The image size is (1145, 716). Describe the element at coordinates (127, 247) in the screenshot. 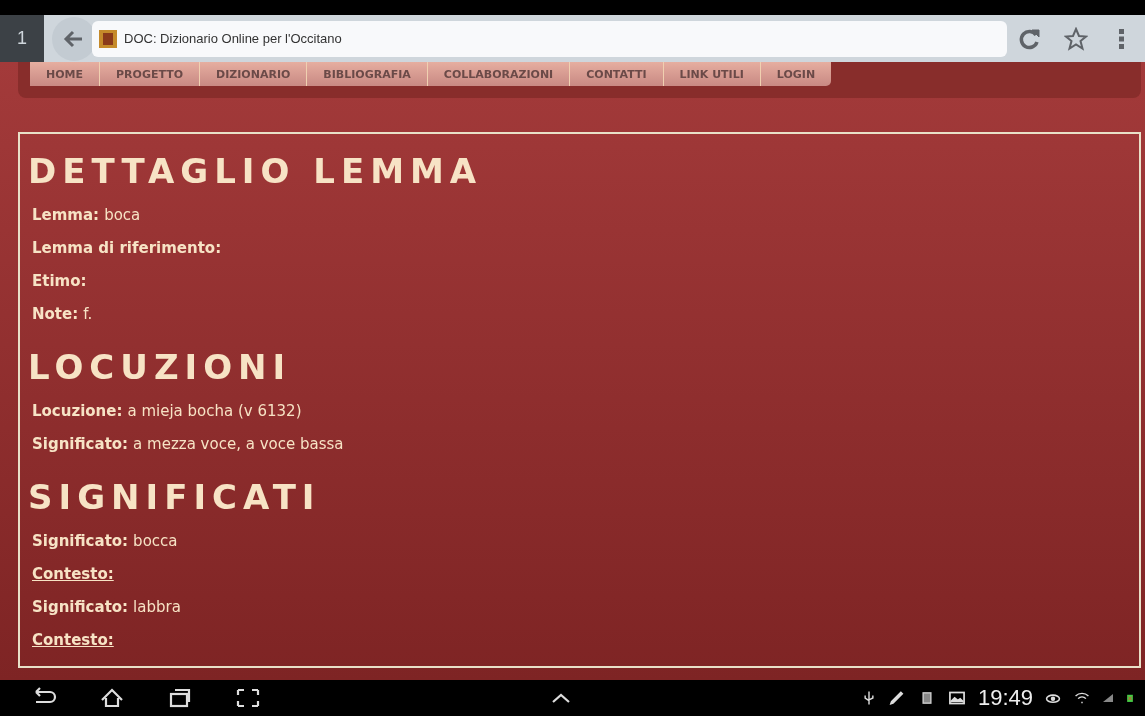

I see `field-label: Lemma di riferimento:` at that location.